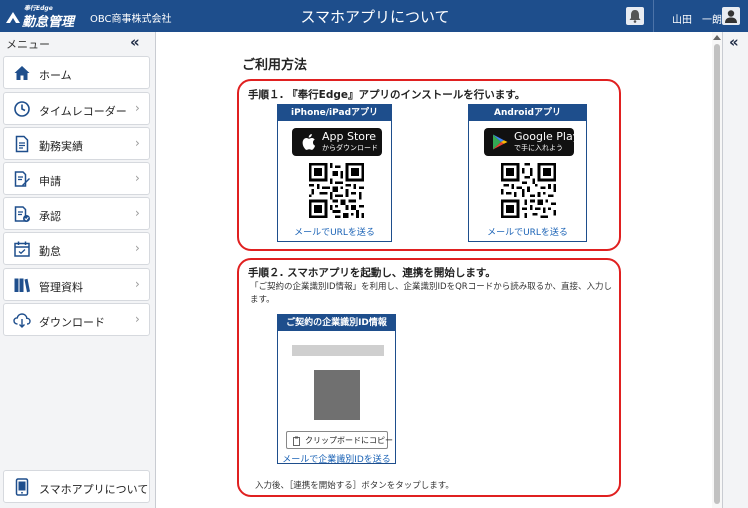 The width and height of the screenshot is (748, 508). I want to click on company-id-card: ご契約の企業識別ID情報 クリップボードにコピー メールで企業識別IDを送る, so click(336, 389).